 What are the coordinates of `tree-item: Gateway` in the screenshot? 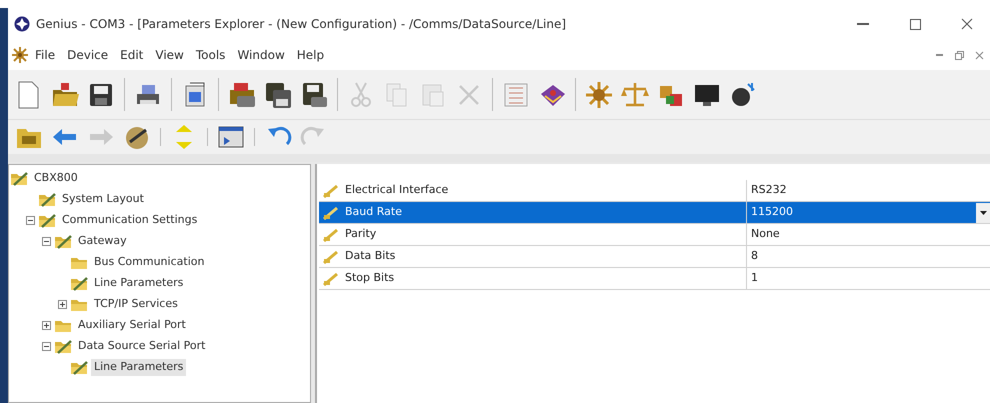 It's located at (102, 241).